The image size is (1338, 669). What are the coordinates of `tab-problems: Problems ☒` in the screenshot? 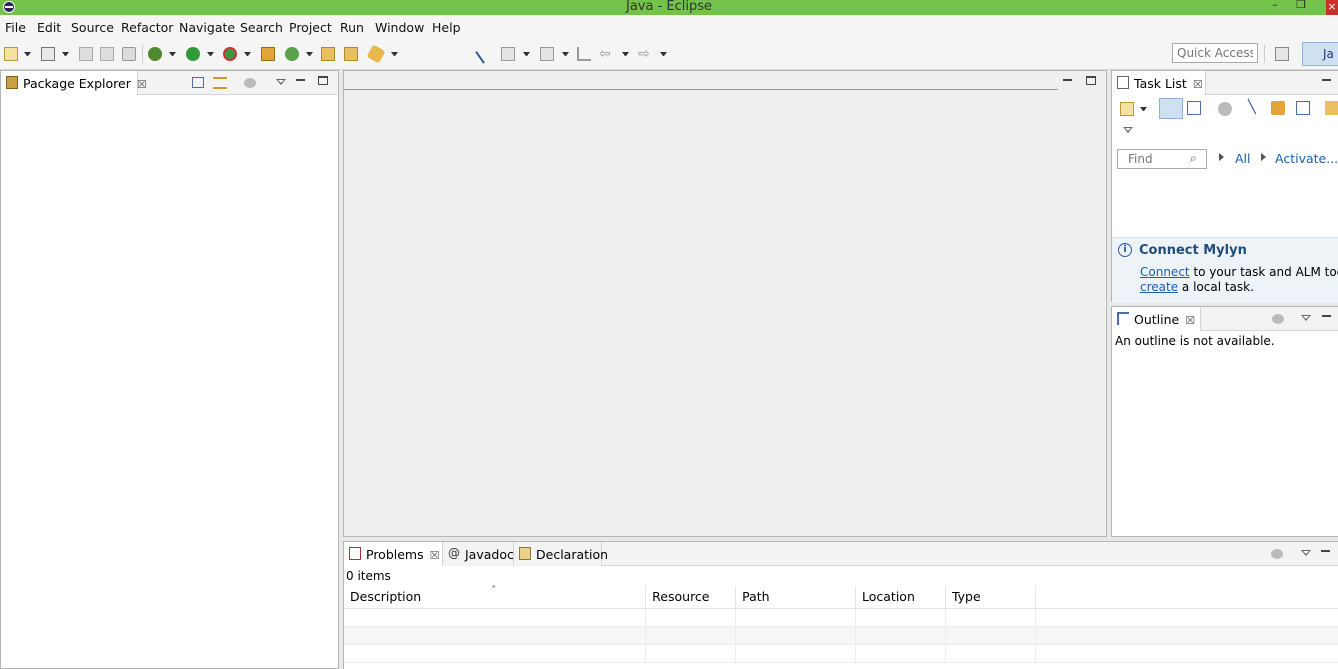 It's located at (393, 554).